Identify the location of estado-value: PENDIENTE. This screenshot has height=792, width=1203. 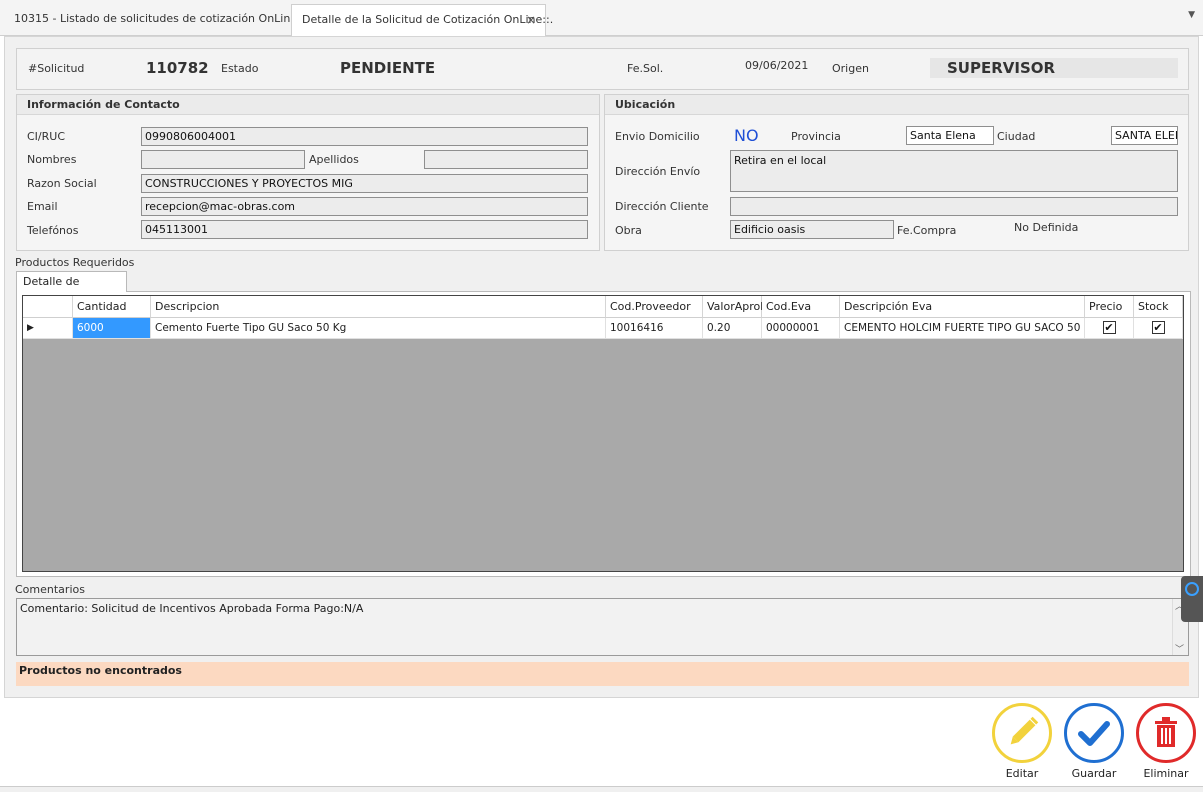
(388, 68).